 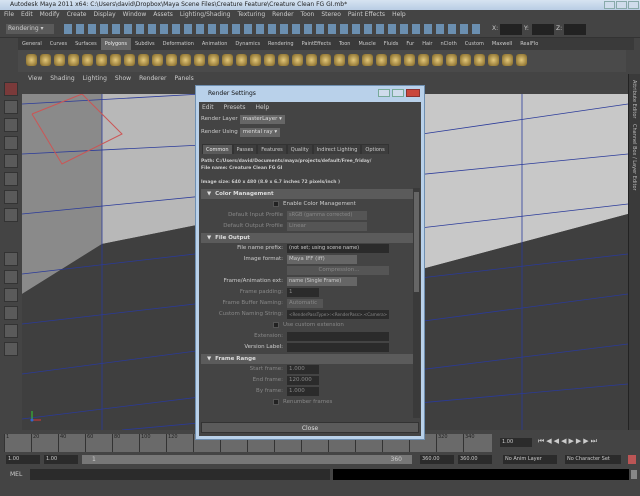 What do you see at coordinates (327, 215) in the screenshot?
I see `input-profile-dropdown: sRGB (gamma corrected)` at bounding box center [327, 215].